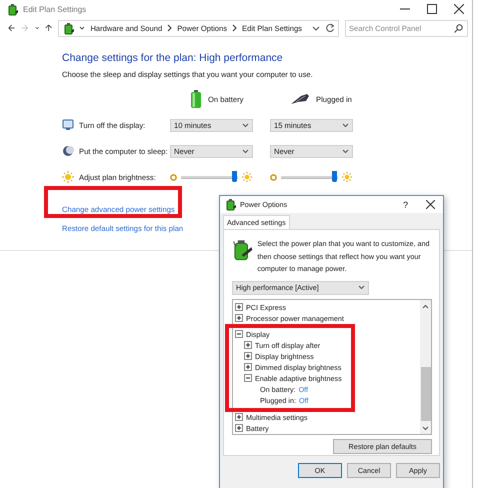 This screenshot has height=488, width=480. What do you see at coordinates (54, 9) in the screenshot?
I see `window-title: Edit Plan Settings` at bounding box center [54, 9].